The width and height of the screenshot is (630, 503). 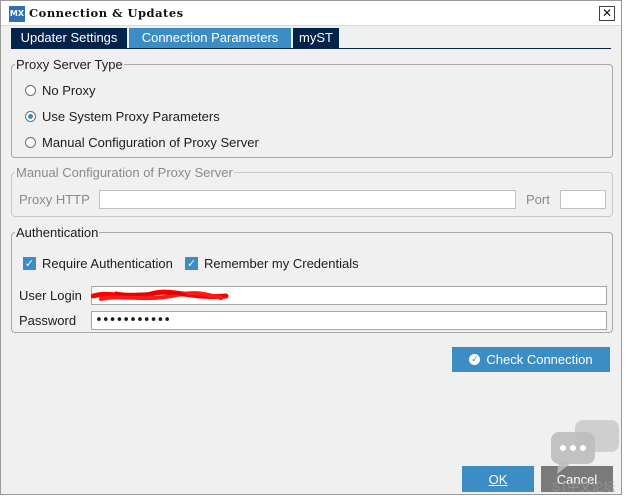 What do you see at coordinates (69, 64) in the screenshot?
I see `proxy-server-type-legend: Proxy Server Type` at bounding box center [69, 64].